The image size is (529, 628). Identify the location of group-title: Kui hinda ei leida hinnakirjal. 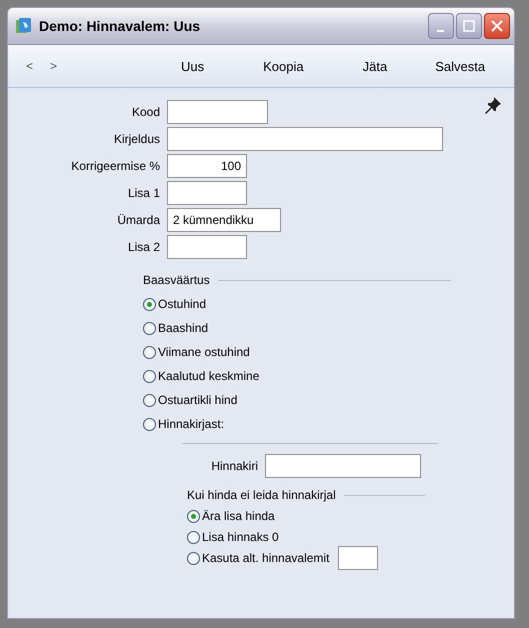
(261, 495).